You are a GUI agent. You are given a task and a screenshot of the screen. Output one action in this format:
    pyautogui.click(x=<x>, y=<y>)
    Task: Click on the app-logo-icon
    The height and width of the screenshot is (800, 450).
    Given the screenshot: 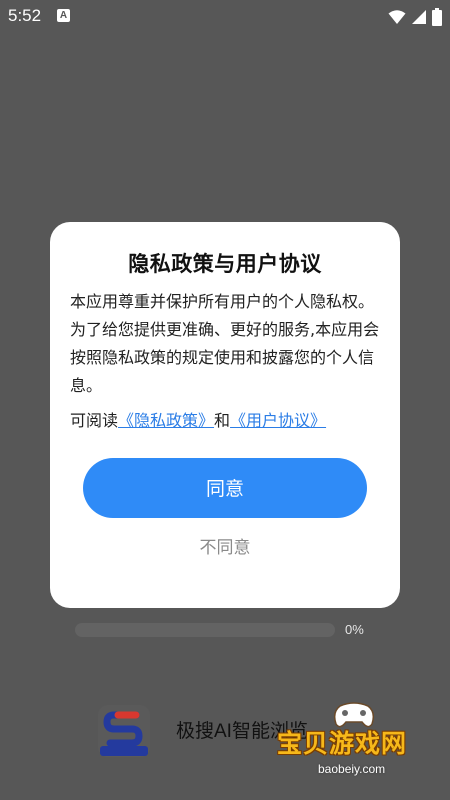 What is the action you would take?
    pyautogui.click(x=124, y=731)
    